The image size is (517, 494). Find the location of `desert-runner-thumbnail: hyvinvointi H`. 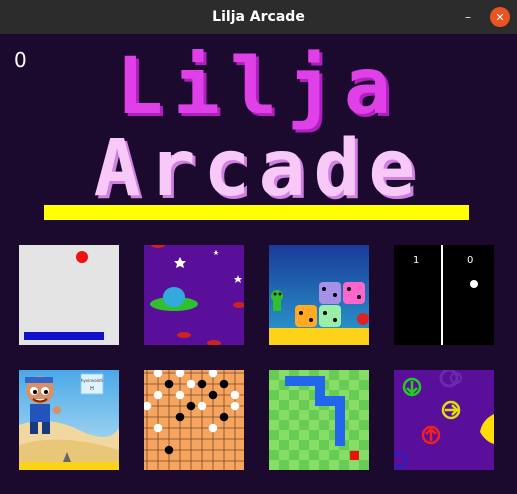

desert-runner-thumbnail: hyvinvointi H is located at coordinates (69, 420).